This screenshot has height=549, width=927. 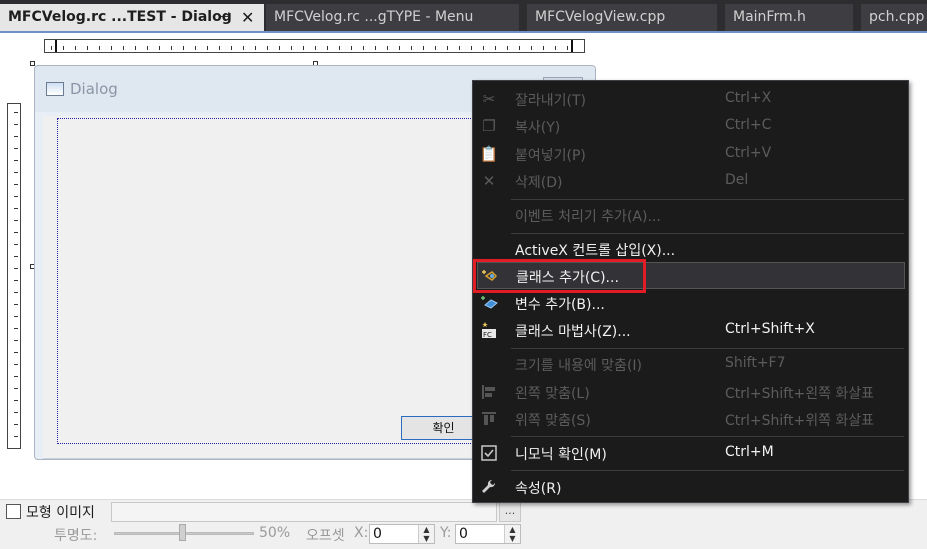 What do you see at coordinates (489, 487) in the screenshot?
I see `wrench-icon` at bounding box center [489, 487].